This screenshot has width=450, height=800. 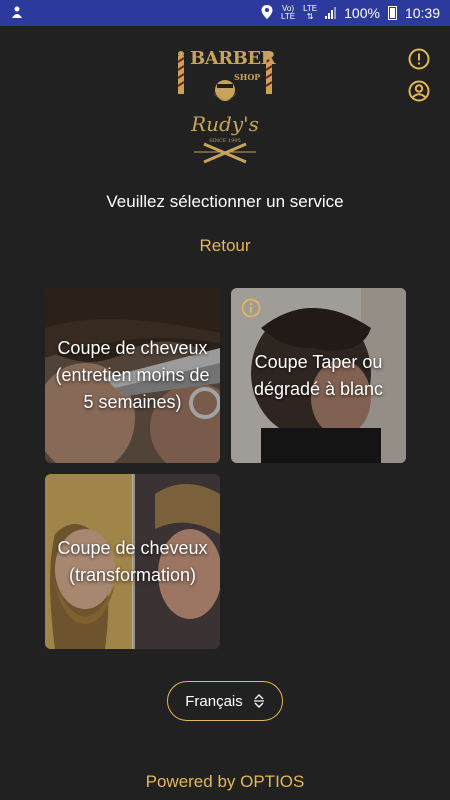 I want to click on page-title: Veuillez sélectionner un service, so click(x=225, y=201).